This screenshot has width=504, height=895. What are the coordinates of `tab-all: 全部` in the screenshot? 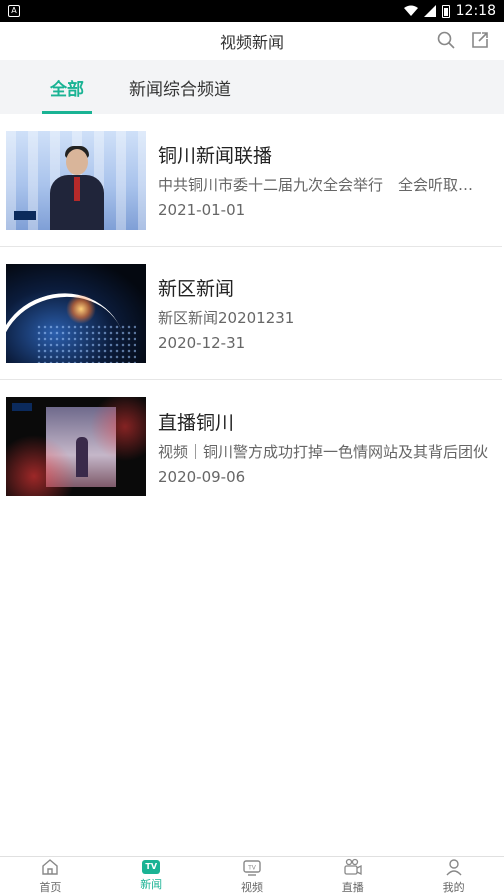 It's located at (67, 87).